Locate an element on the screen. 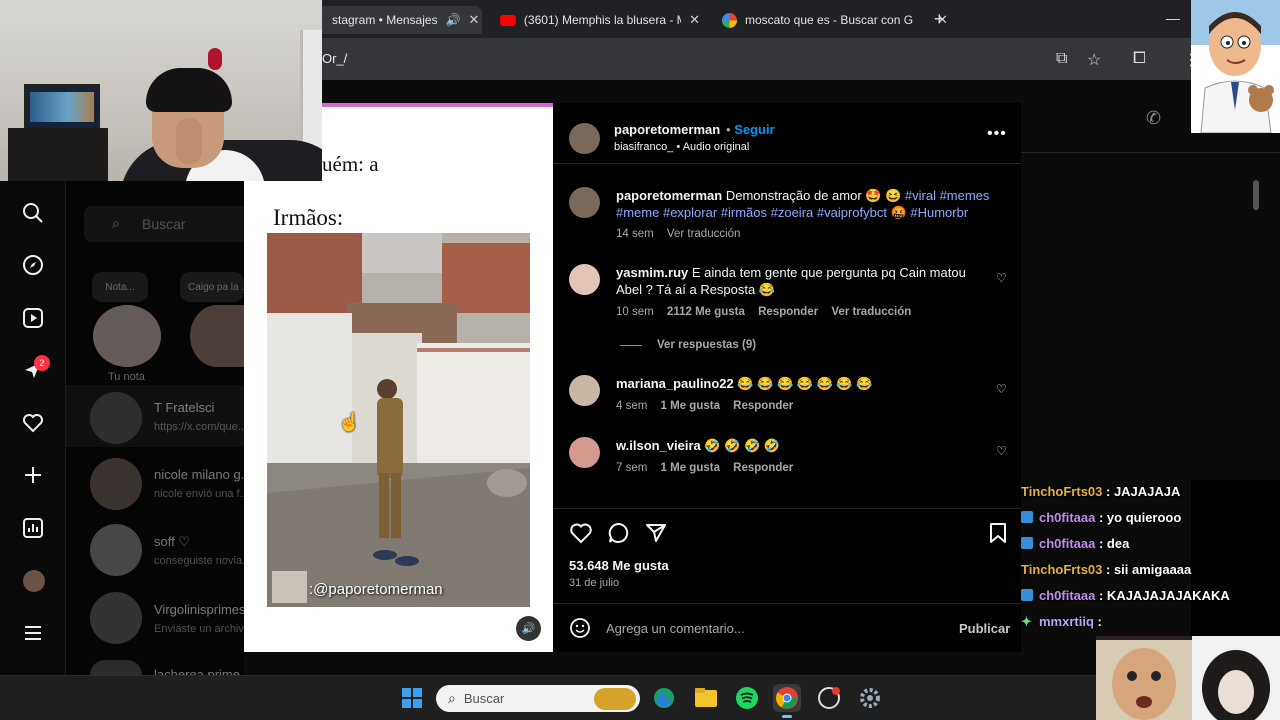 This screenshot has width=1280, height=720. thread-name: soff ♡ is located at coordinates (172, 542).